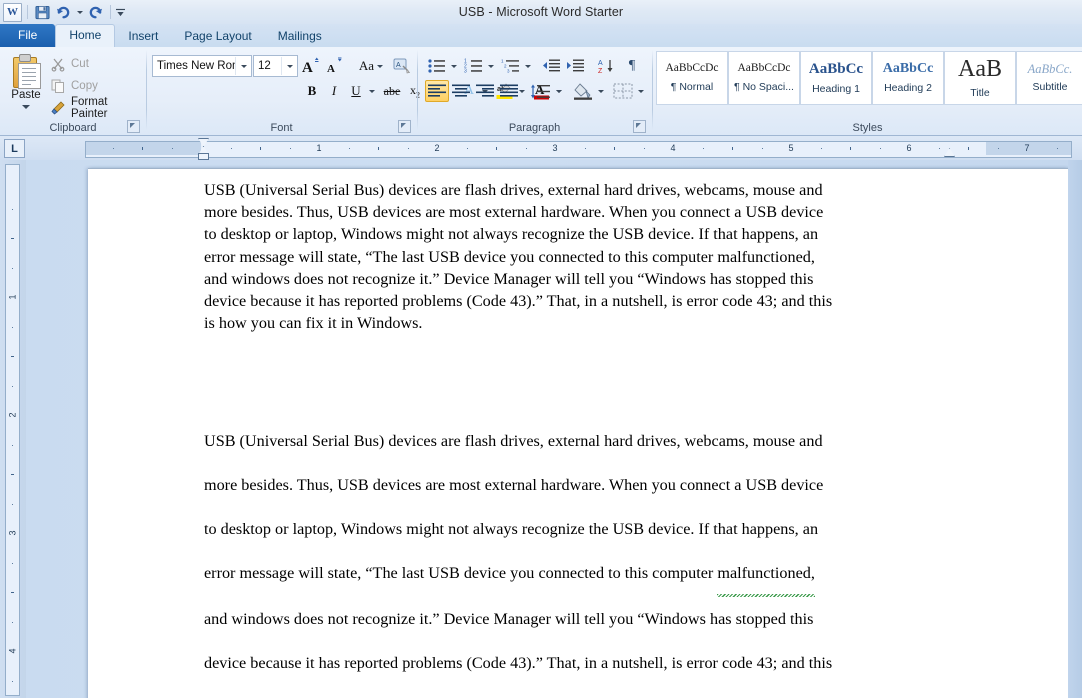  What do you see at coordinates (85, 35) in the screenshot?
I see `tab-home: Home` at bounding box center [85, 35].